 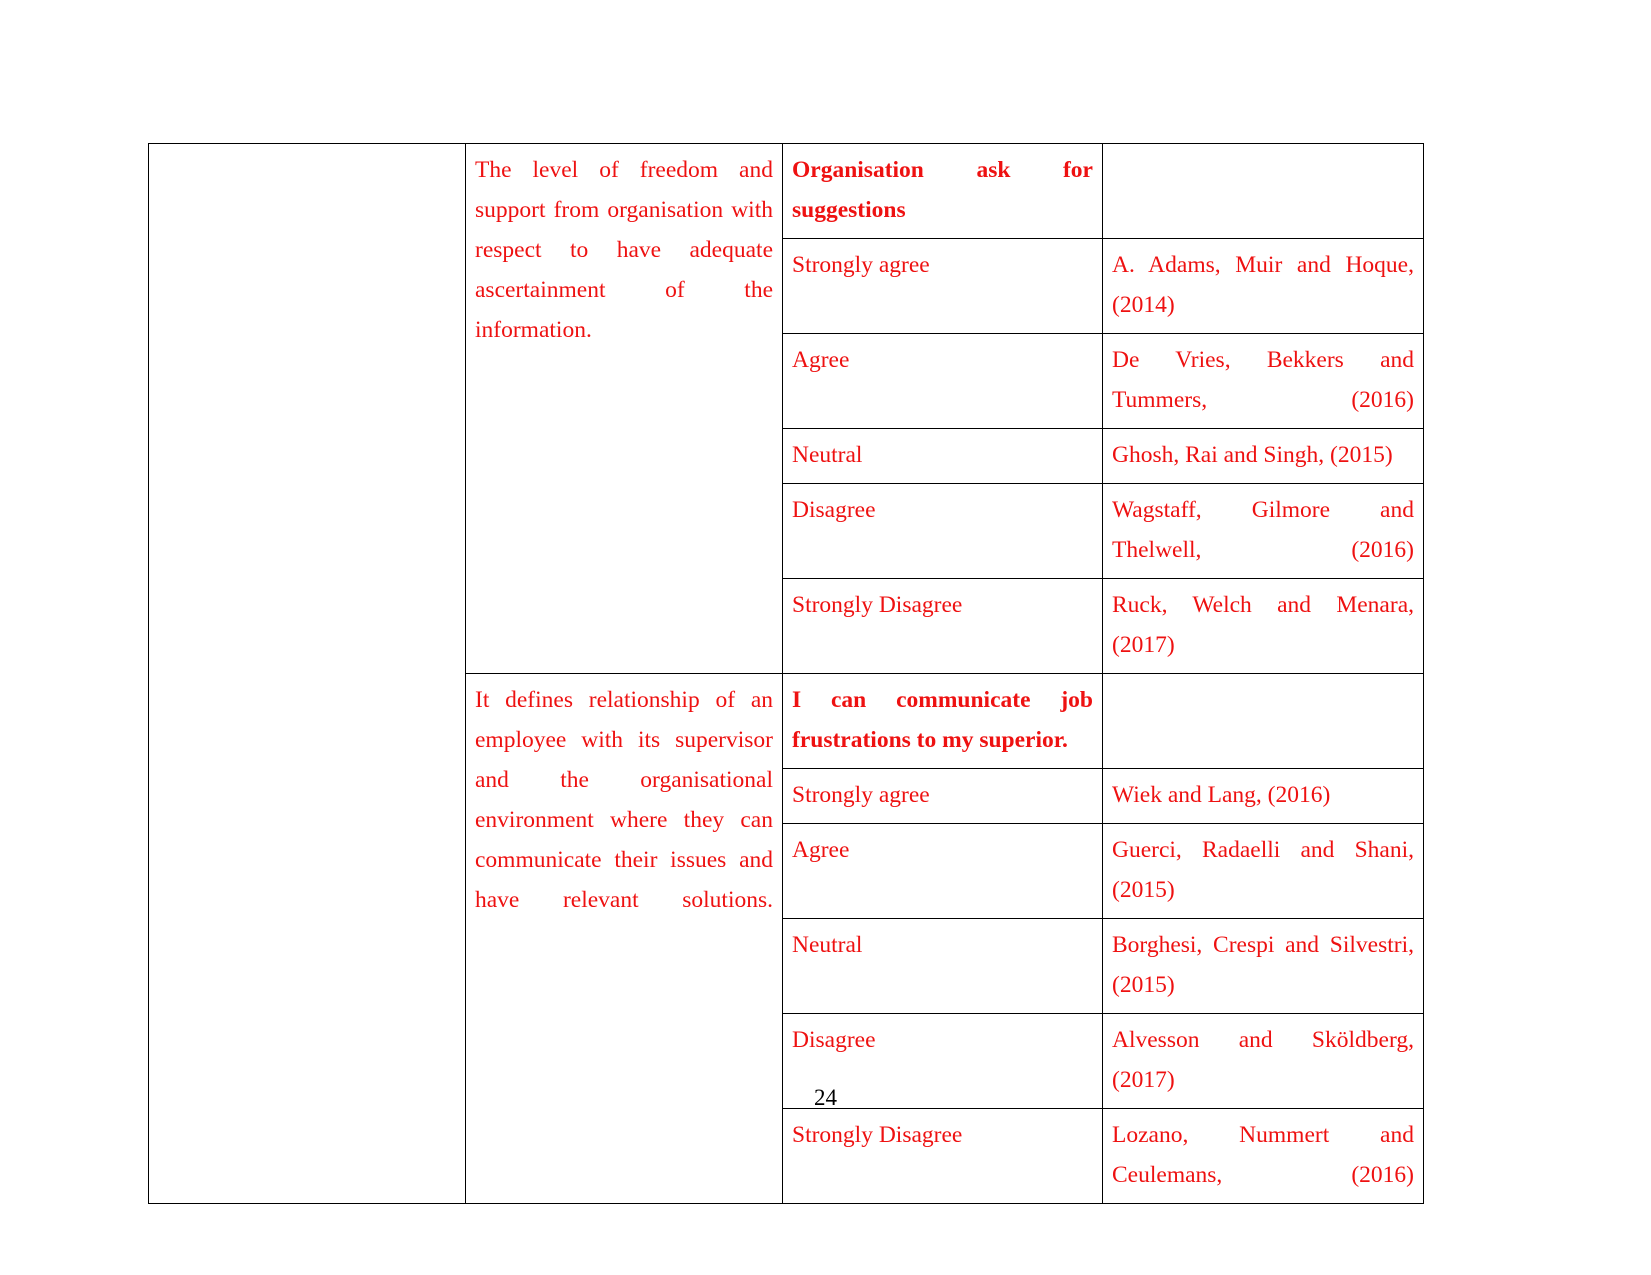 I want to click on author-citation: Wagstaff, Gilmore and Thelwell, (2016), so click(x=1263, y=530).